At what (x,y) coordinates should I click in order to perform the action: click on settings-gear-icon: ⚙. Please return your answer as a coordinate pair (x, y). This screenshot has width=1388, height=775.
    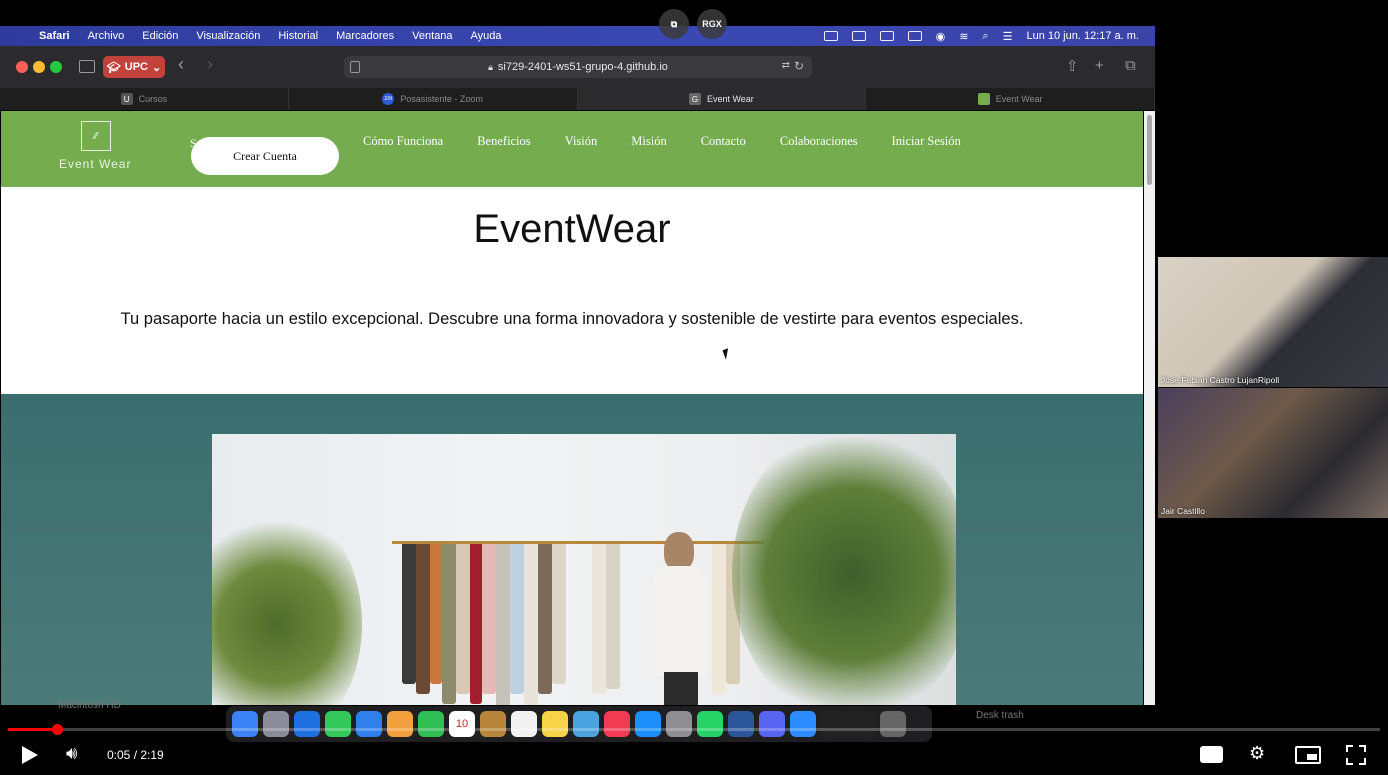
    Looking at the image, I should click on (1257, 753).